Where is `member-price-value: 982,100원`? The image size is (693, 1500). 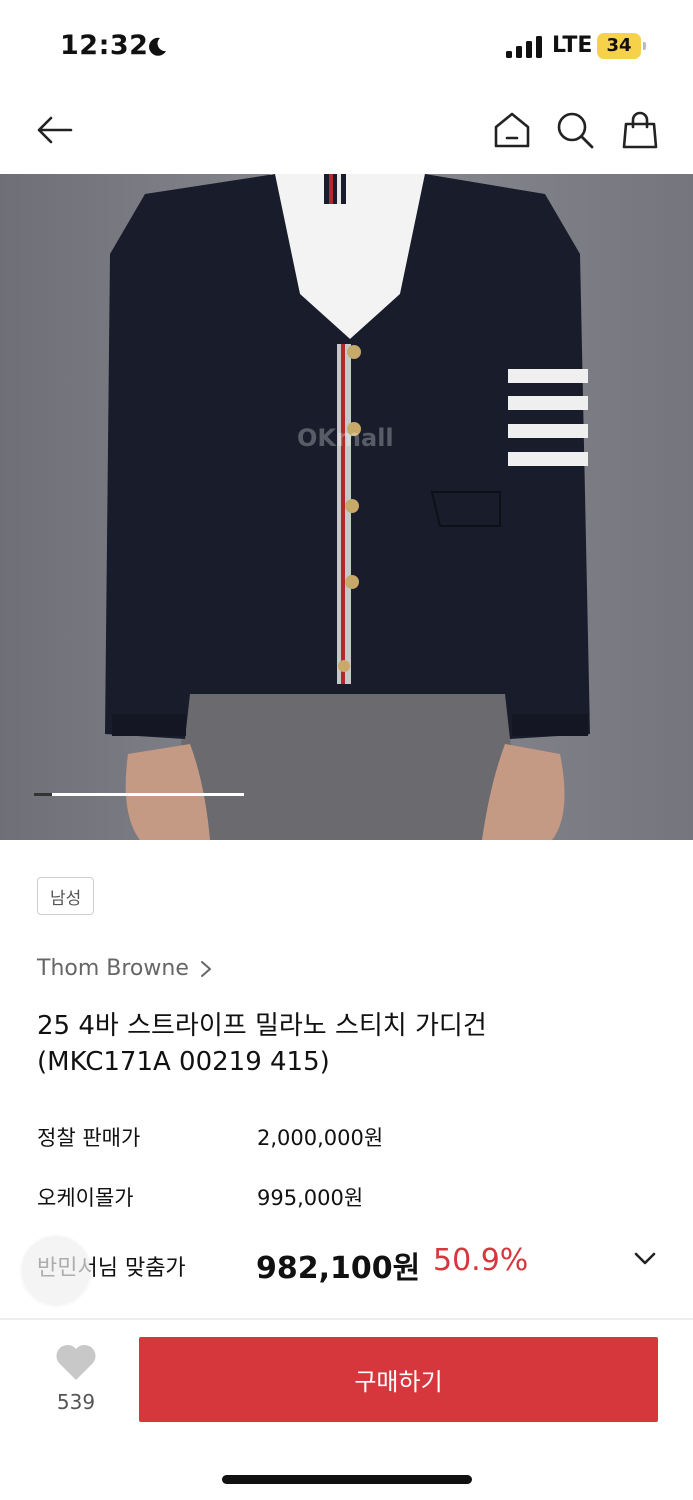
member-price-value: 982,100원 is located at coordinates (338, 1268).